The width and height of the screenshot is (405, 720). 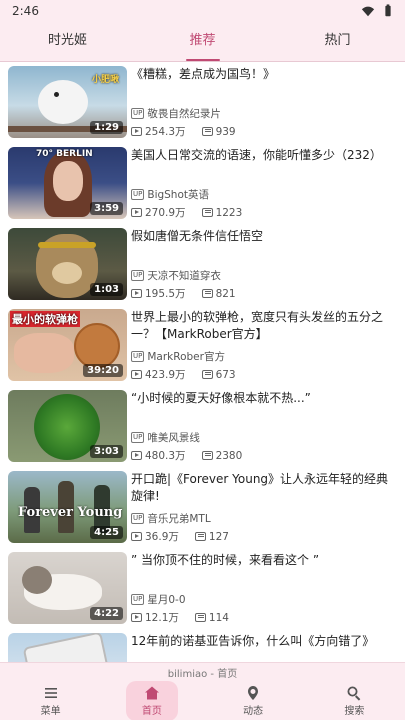 What do you see at coordinates (225, 560) in the screenshot?
I see `video-title: ” 当你顶不住的时候，来看看这个 ”` at bounding box center [225, 560].